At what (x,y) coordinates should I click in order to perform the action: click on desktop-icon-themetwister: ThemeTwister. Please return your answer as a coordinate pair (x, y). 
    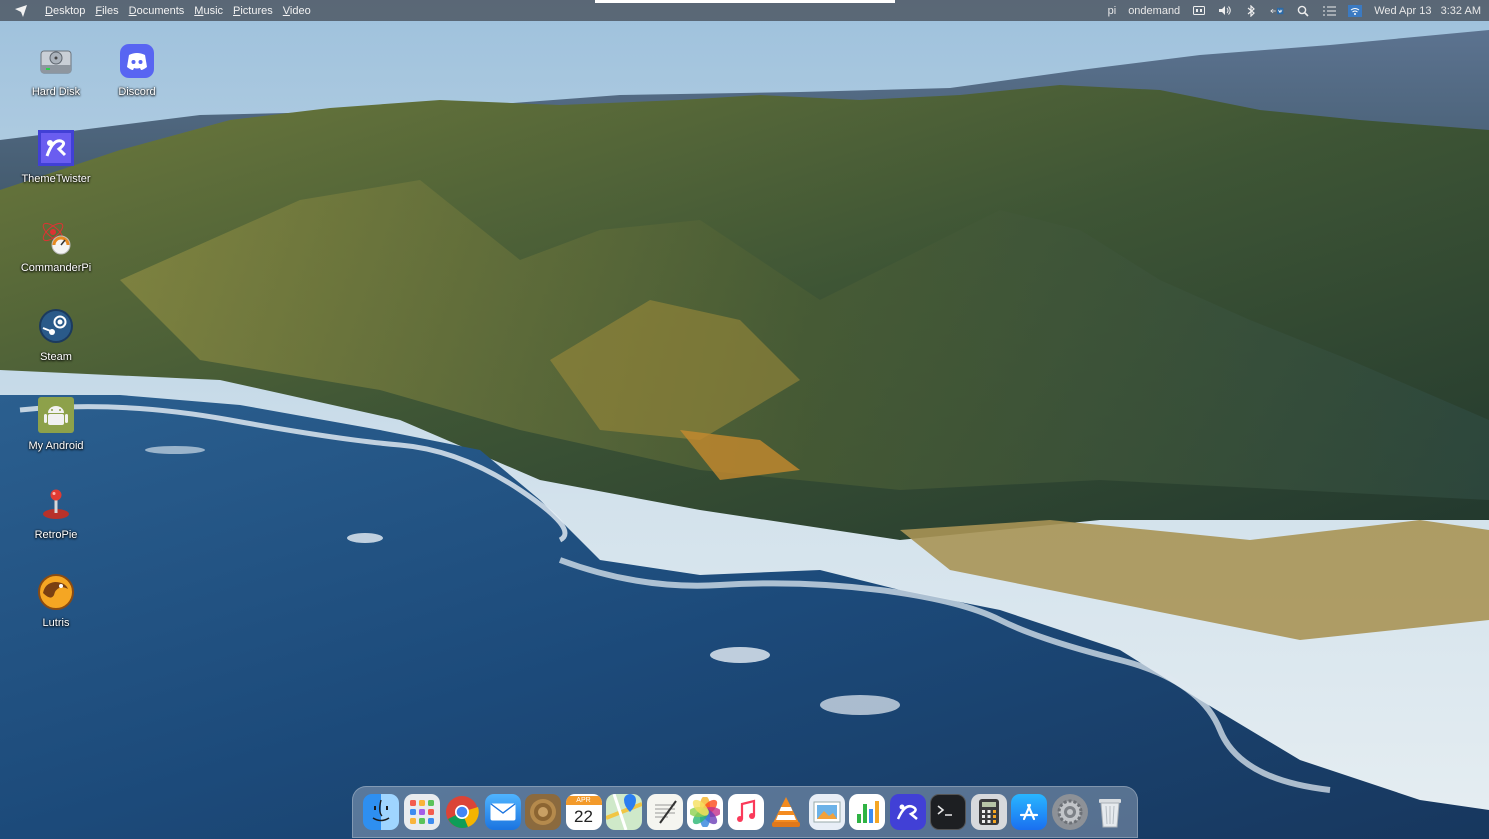
    Looking at the image, I should click on (56, 156).